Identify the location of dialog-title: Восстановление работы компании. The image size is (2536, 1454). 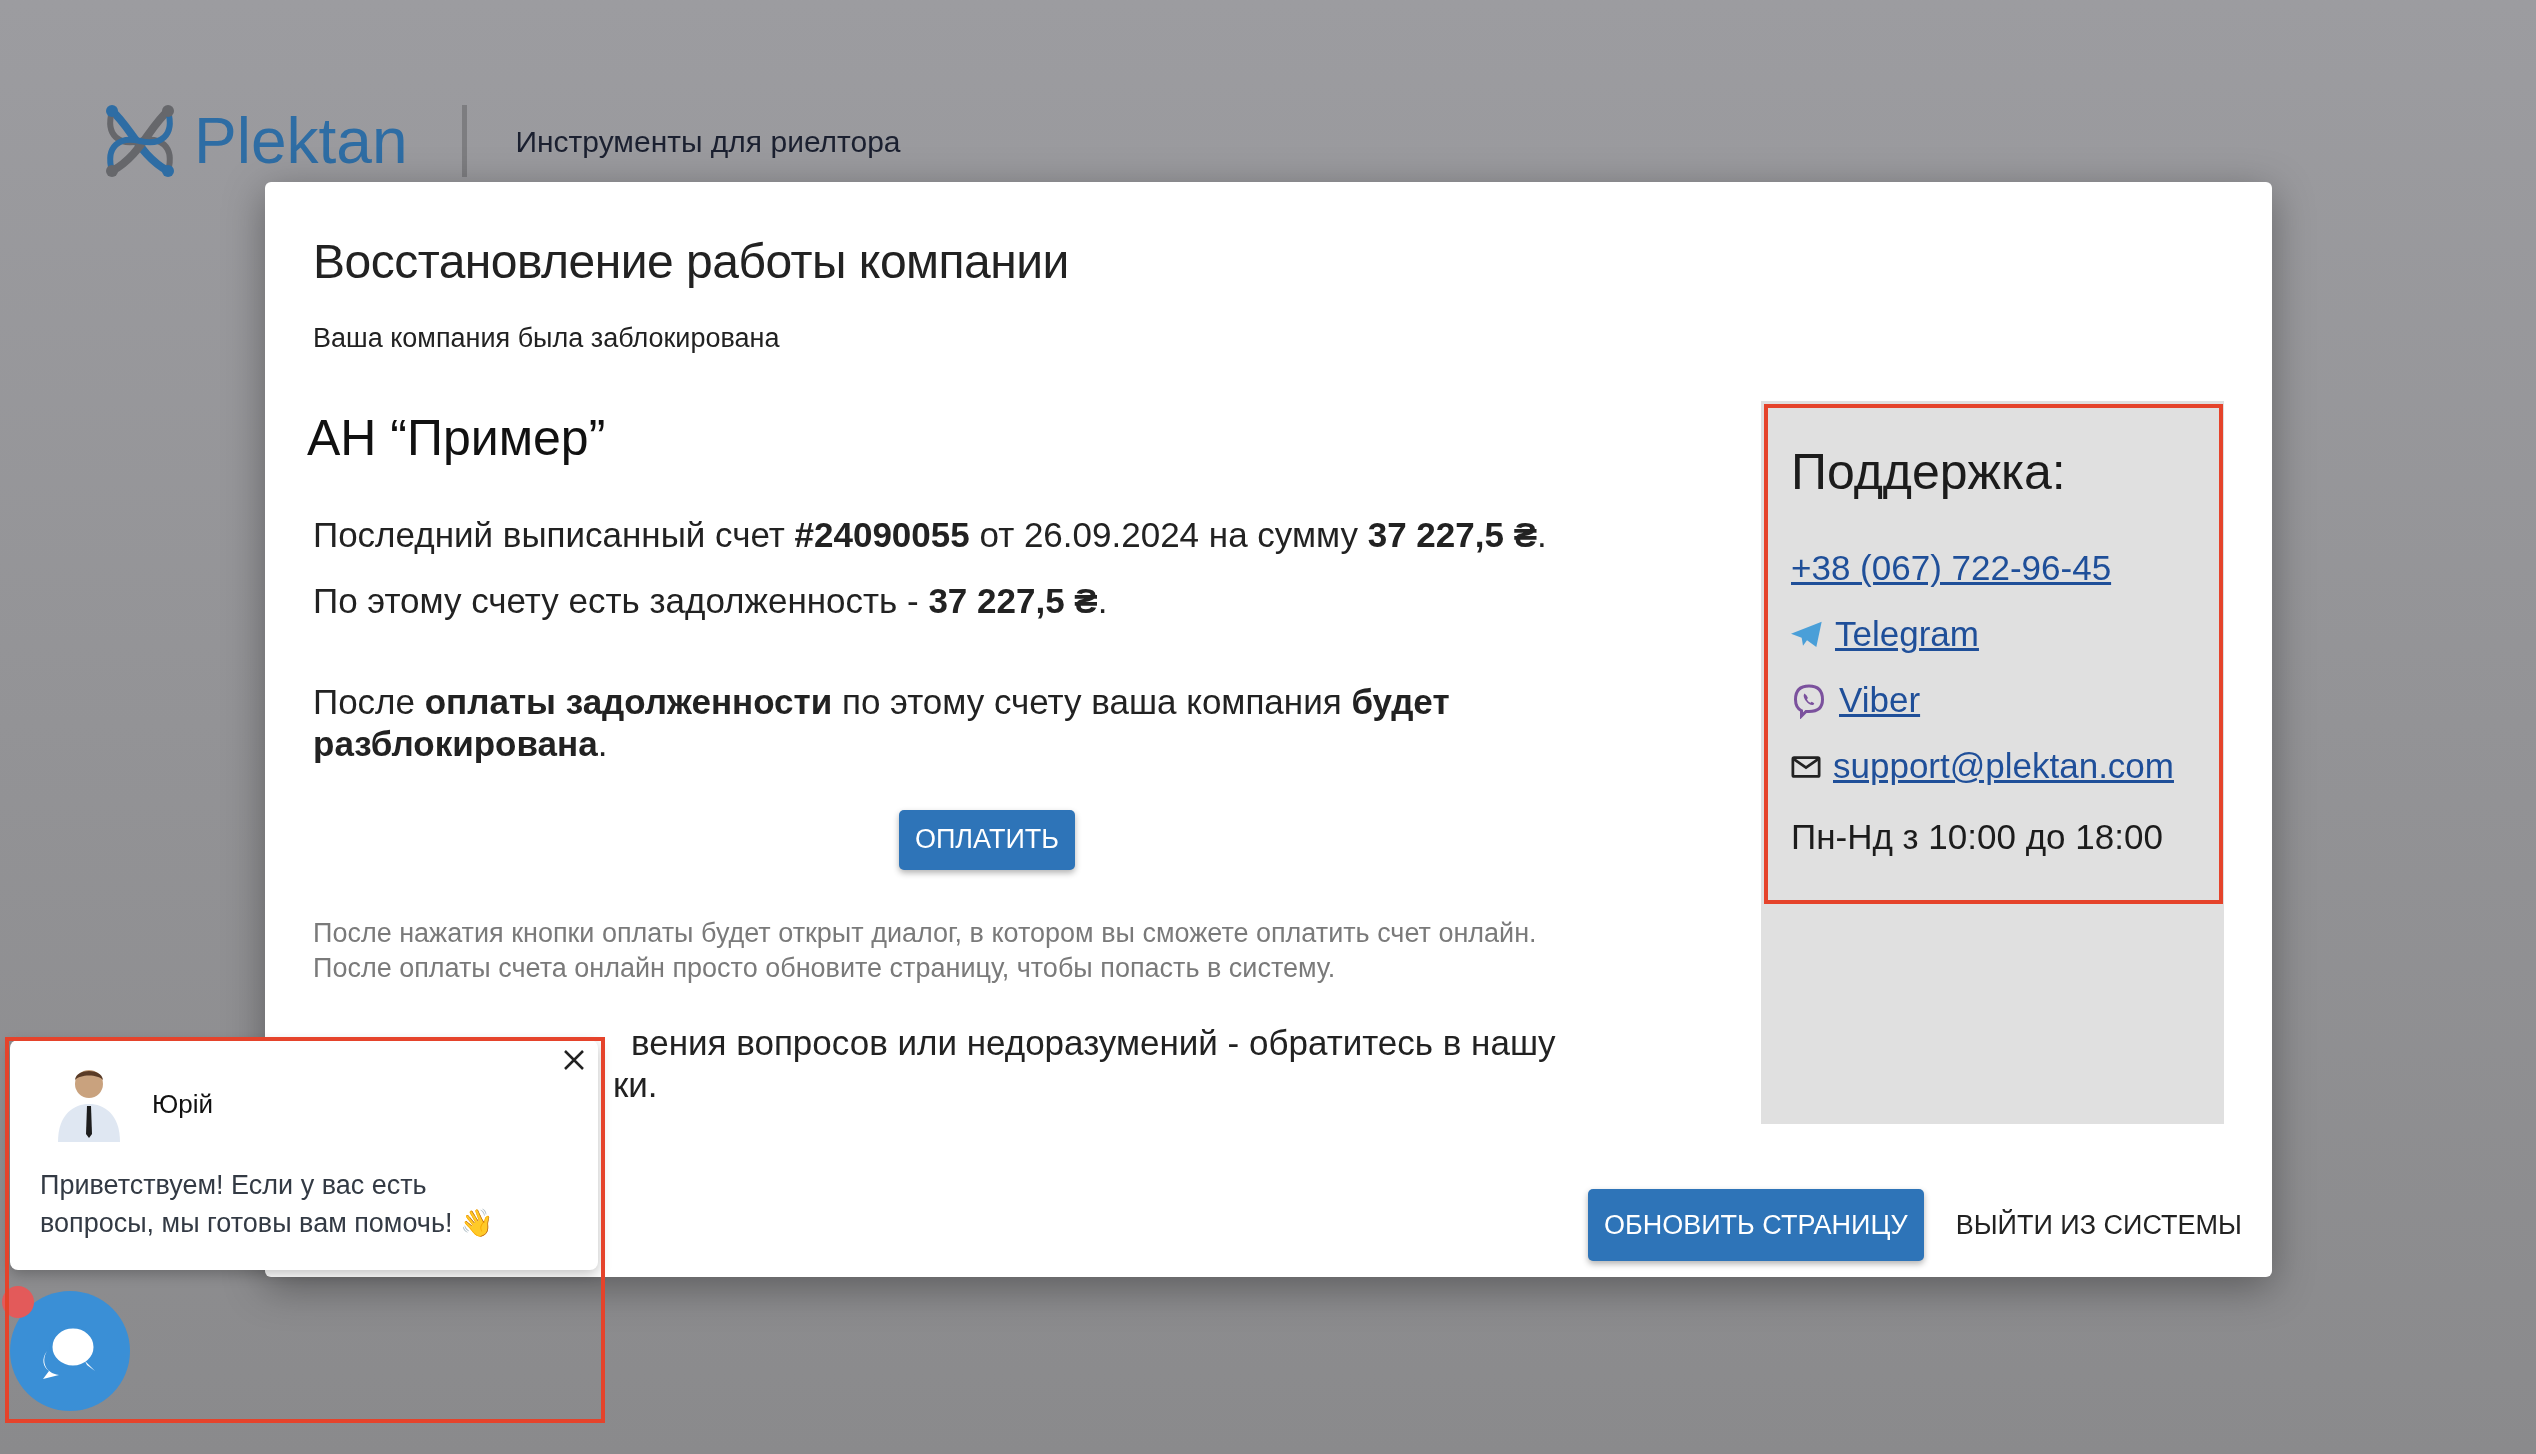
(691, 262).